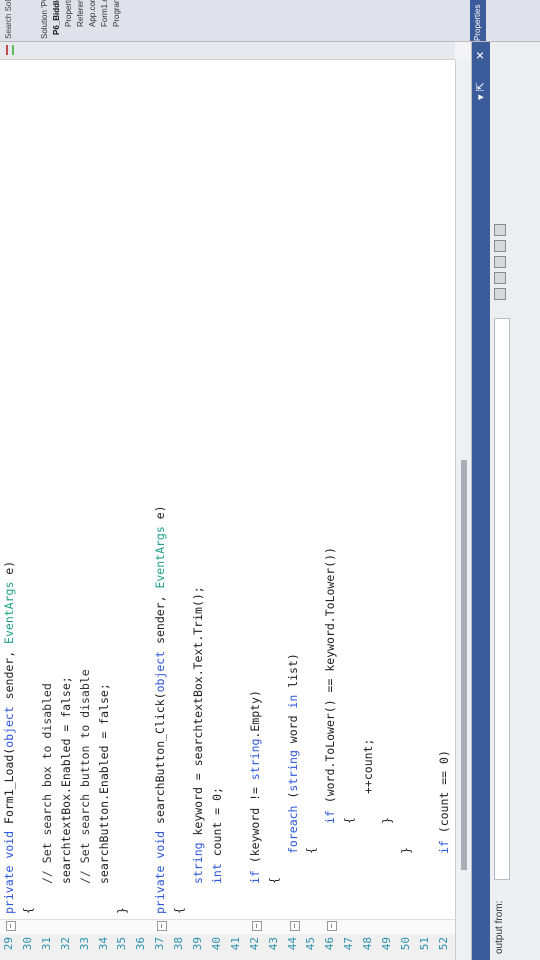  I want to click on project-node: P6_Biddle_S, so click(56, 17).